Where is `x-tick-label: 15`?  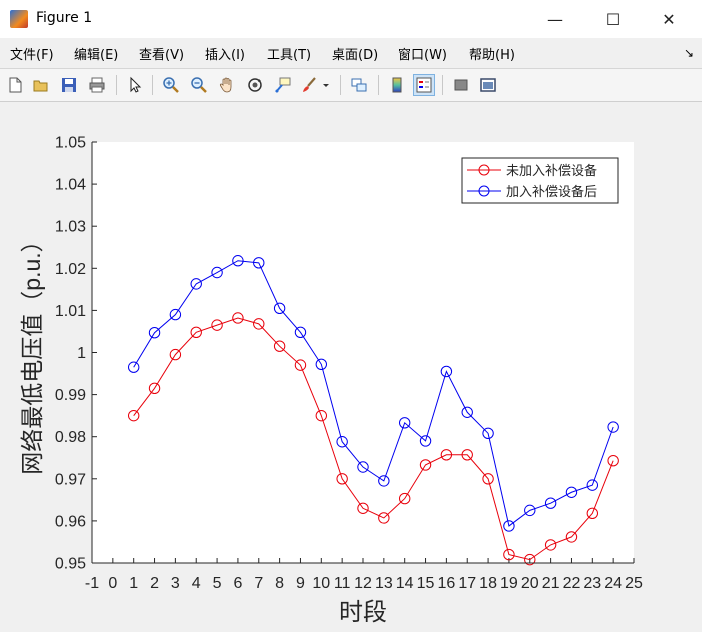
x-tick-label: 15 is located at coordinates (426, 583).